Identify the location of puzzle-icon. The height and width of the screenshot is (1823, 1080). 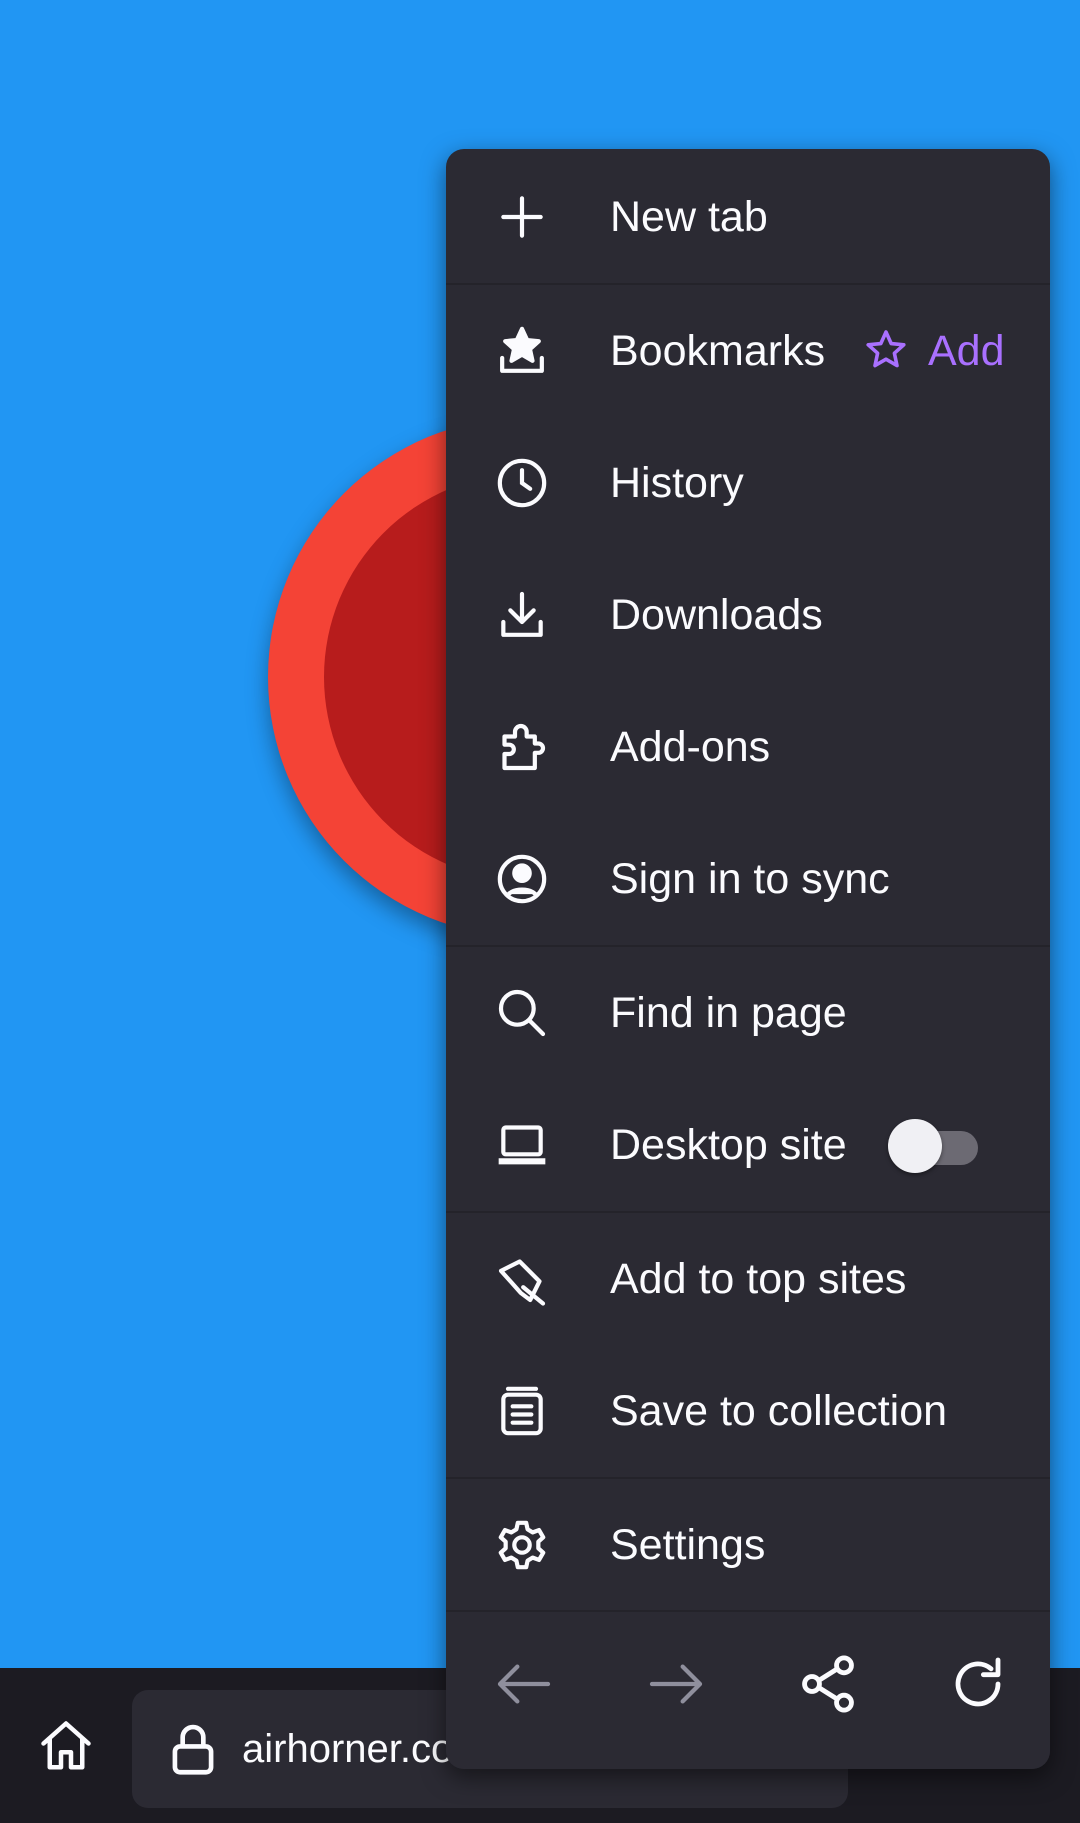
(524, 747).